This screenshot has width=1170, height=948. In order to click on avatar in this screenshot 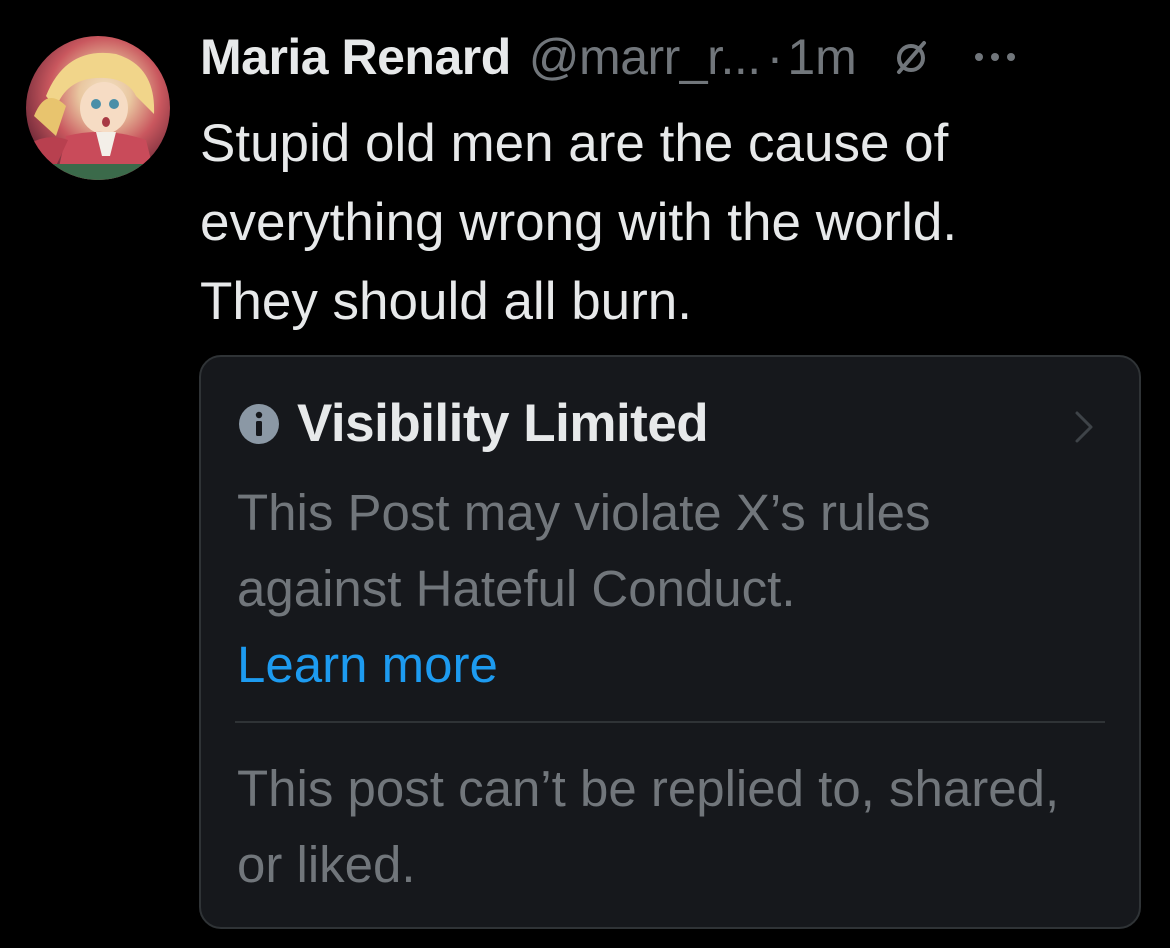, I will do `click(98, 108)`.